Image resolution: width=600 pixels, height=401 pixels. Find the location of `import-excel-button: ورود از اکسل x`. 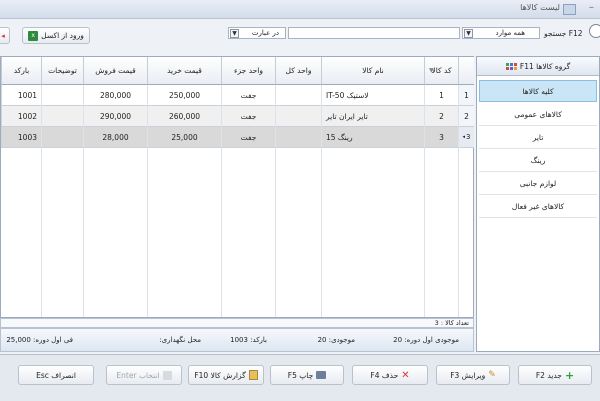

import-excel-button: ورود از اکسل x is located at coordinates (56, 35).